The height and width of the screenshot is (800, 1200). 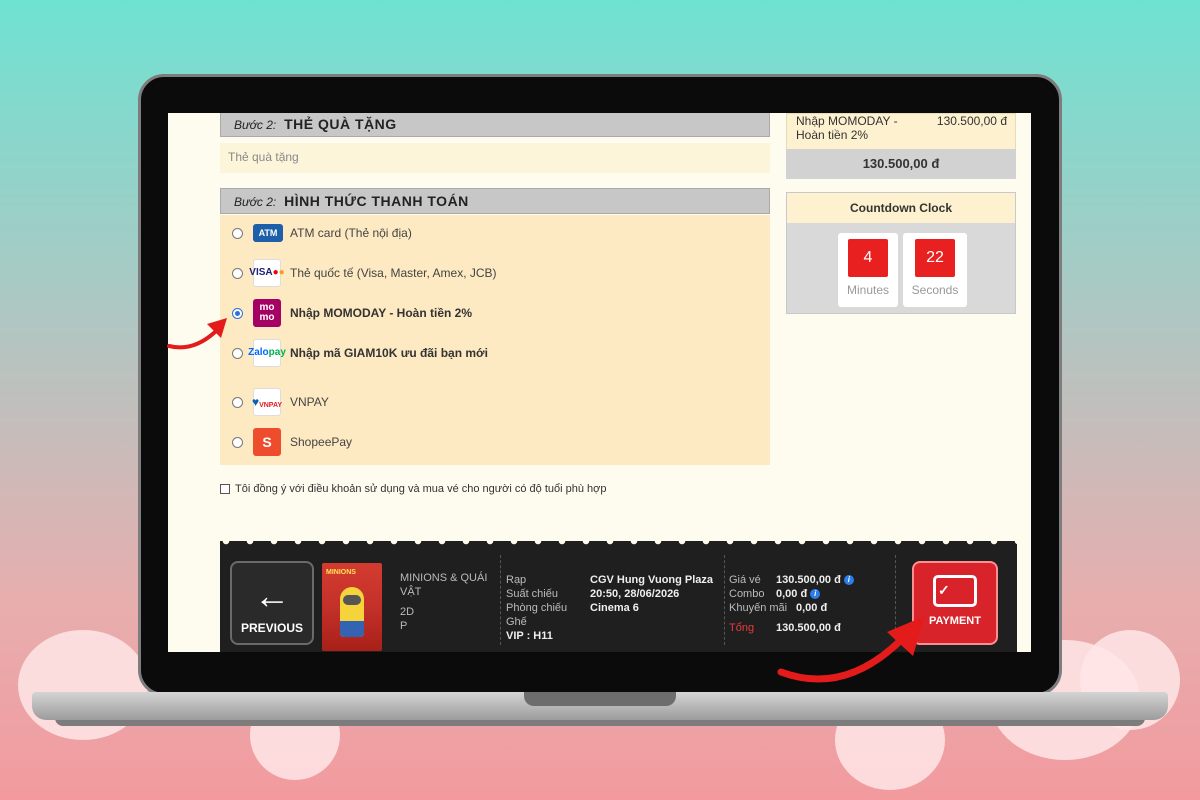 I want to click on zalopay-icon: Zalo pay, so click(x=267, y=353).